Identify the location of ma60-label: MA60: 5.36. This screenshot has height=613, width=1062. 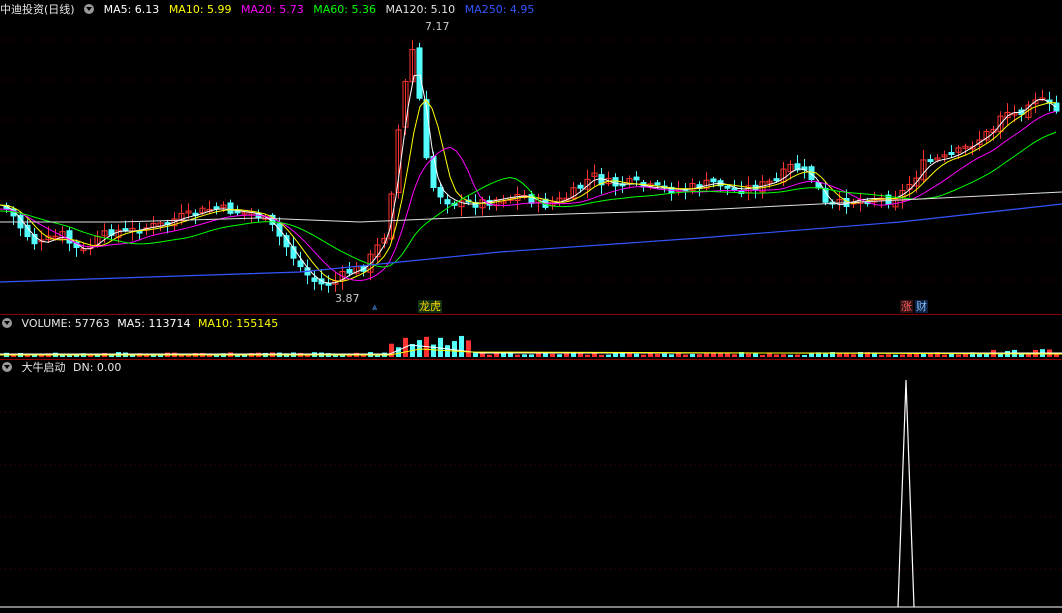
(344, 9).